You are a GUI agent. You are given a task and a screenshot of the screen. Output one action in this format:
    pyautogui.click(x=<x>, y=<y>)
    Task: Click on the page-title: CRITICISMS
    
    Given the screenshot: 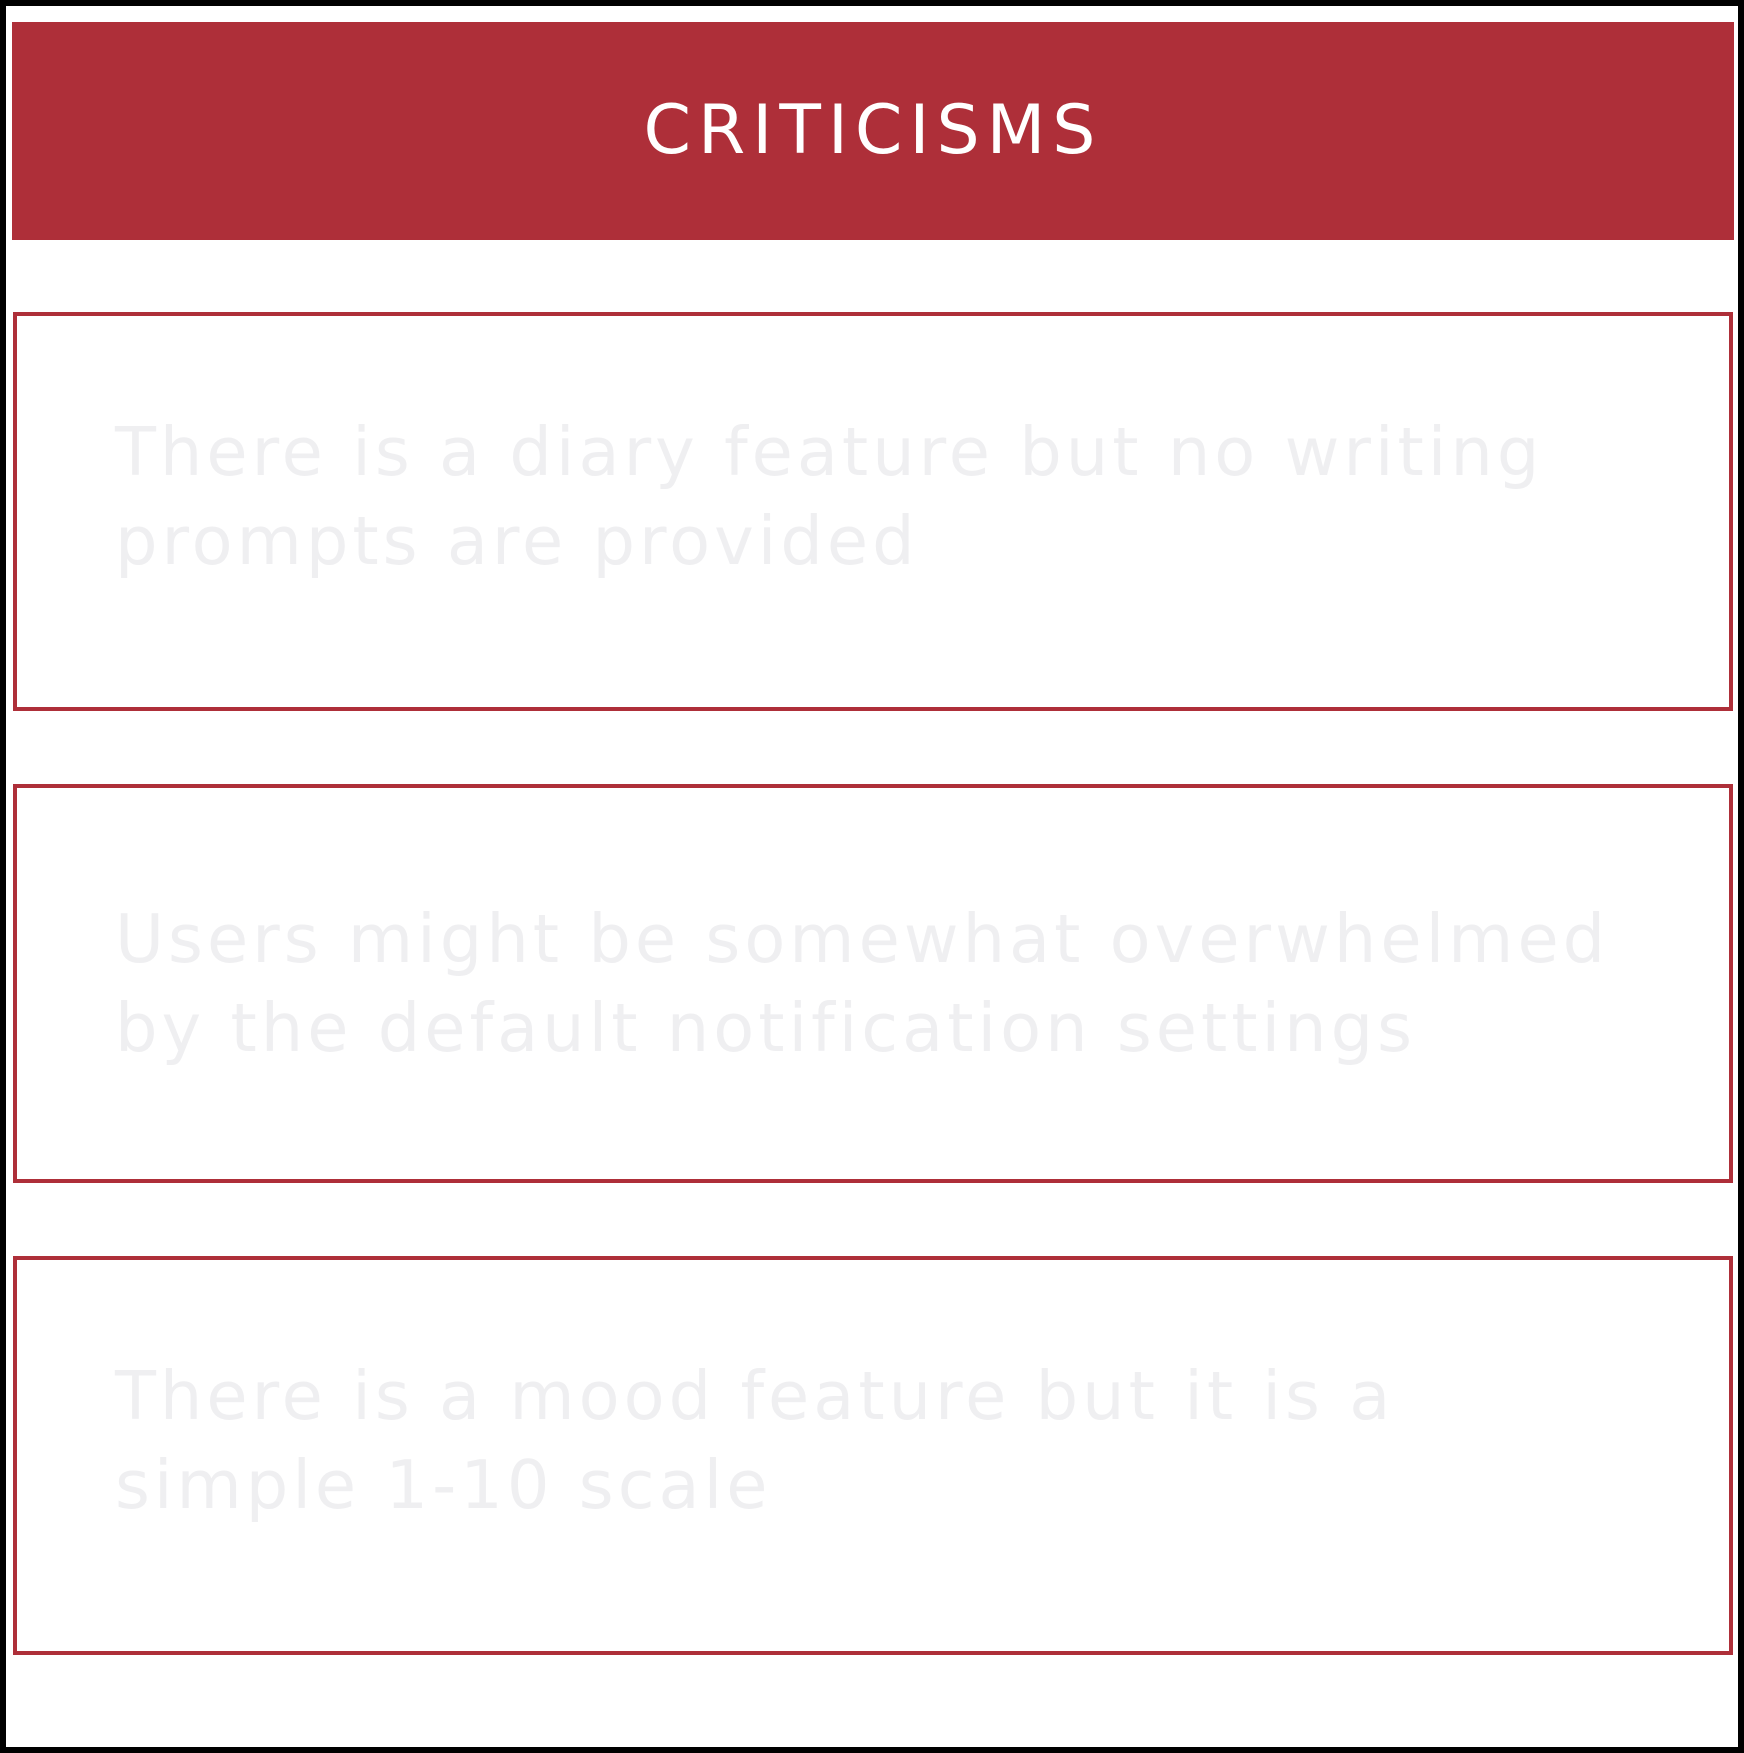 What is the action you would take?
    pyautogui.click(x=873, y=130)
    